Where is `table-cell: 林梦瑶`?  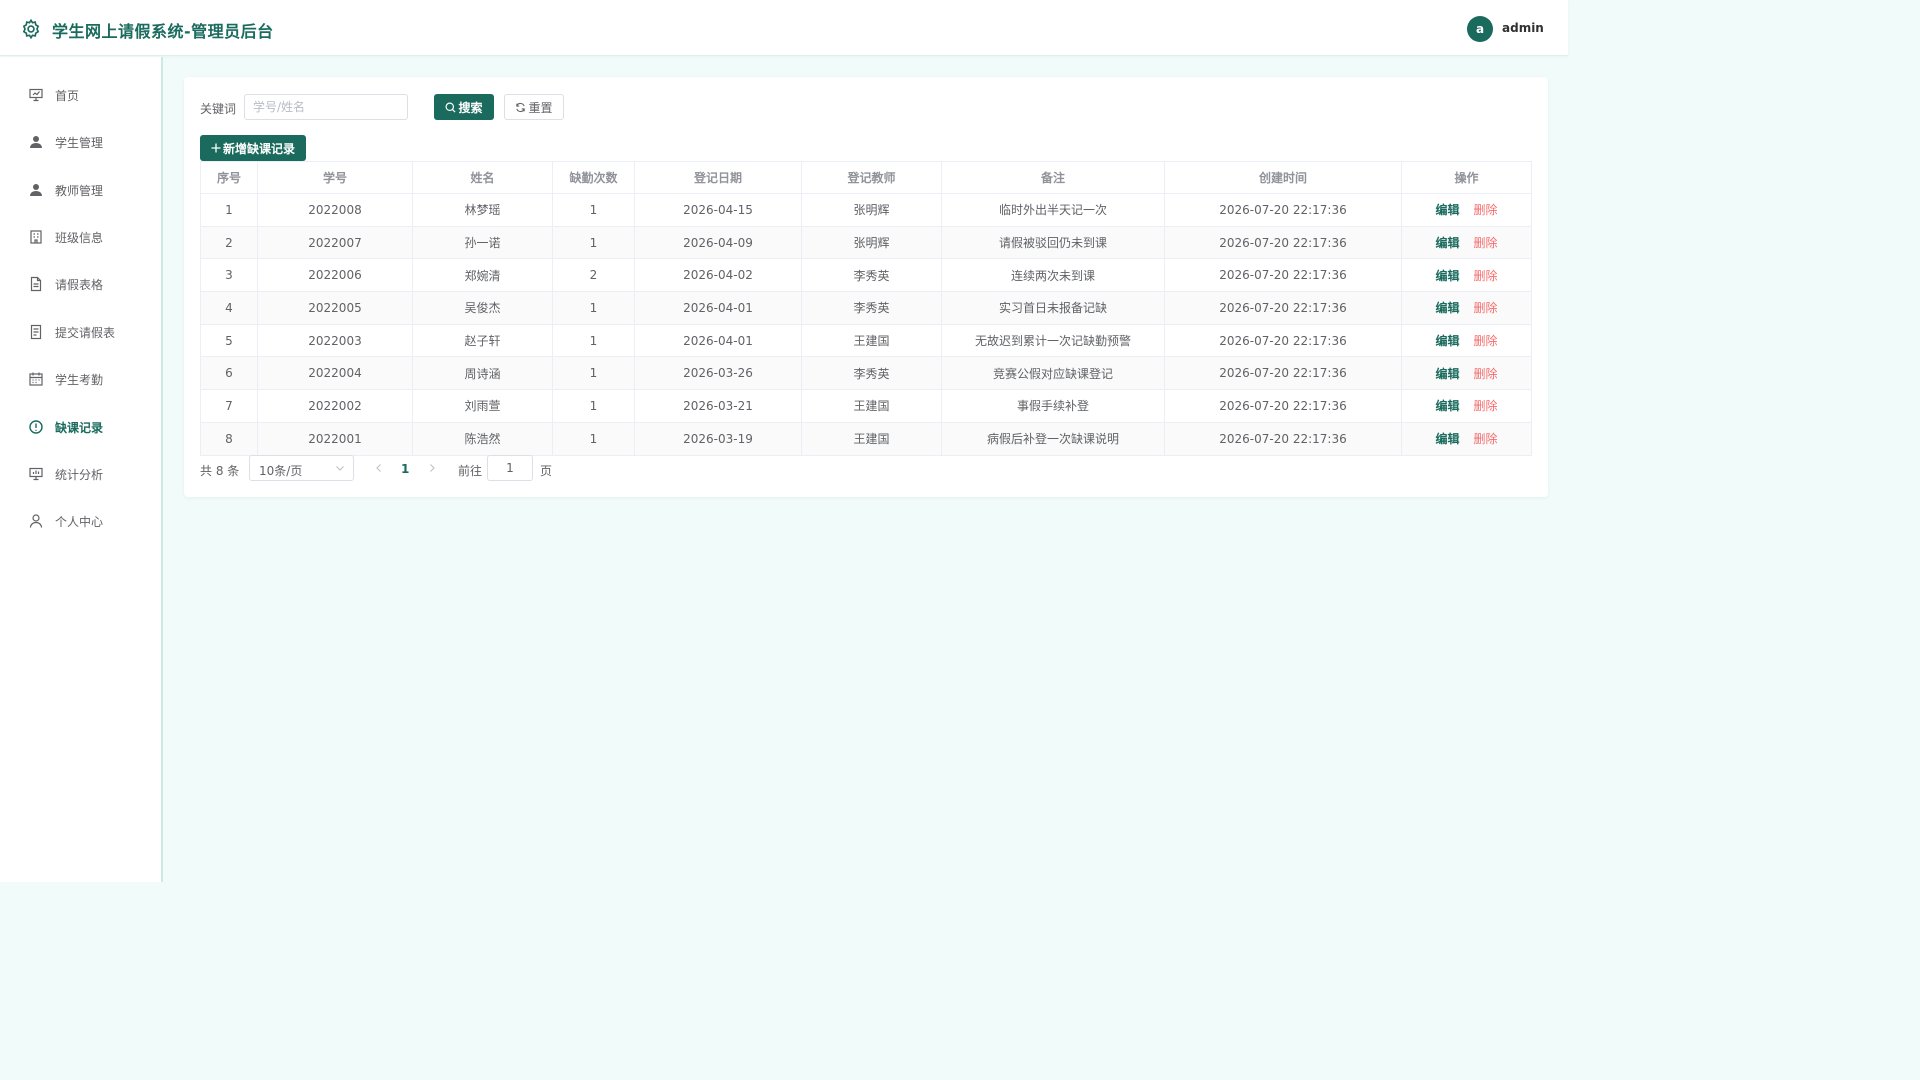 table-cell: 林梦瑶 is located at coordinates (482, 210).